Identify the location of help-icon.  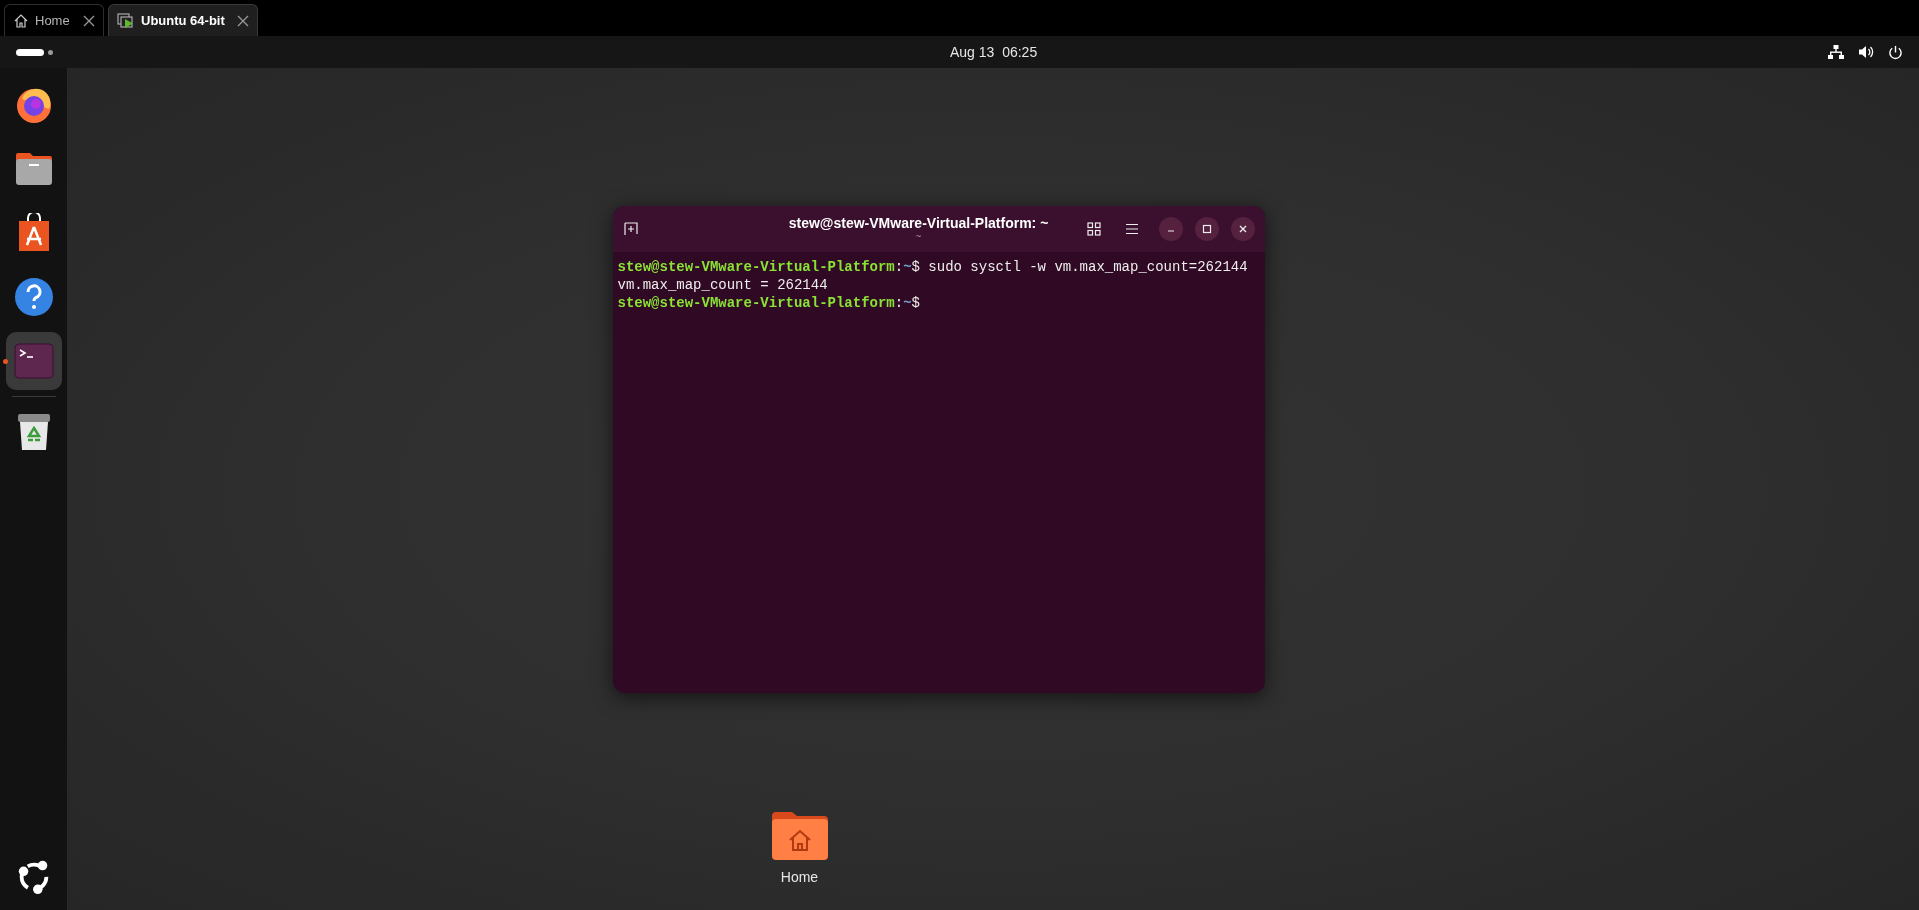
(33, 297).